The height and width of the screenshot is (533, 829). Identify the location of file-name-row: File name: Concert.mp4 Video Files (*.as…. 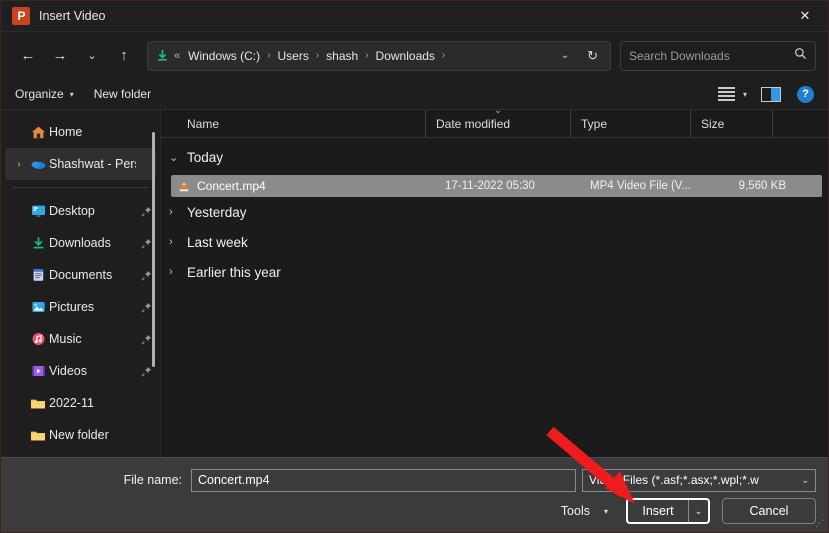
(414, 476).